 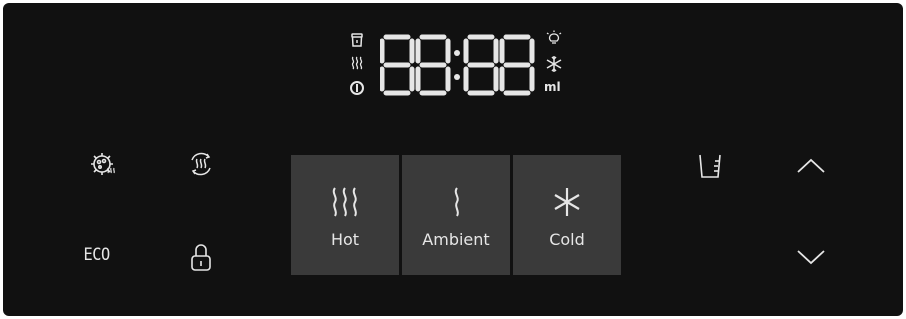 What do you see at coordinates (811, 166) in the screenshot?
I see `chevron-up-icon` at bounding box center [811, 166].